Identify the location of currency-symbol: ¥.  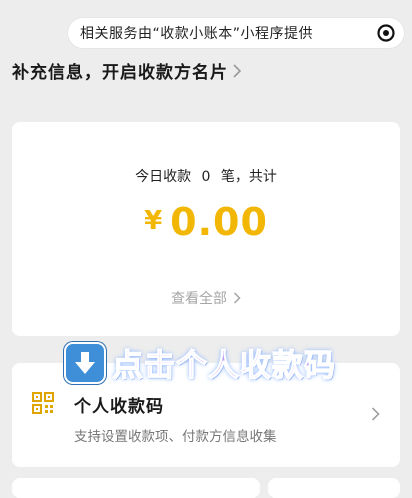
(153, 221).